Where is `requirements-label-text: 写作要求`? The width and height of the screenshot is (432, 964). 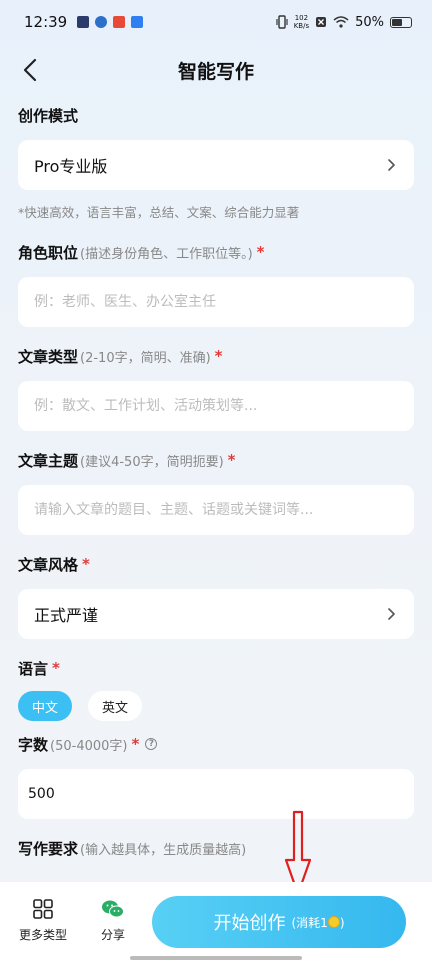 requirements-label-text: 写作要求 is located at coordinates (48, 848).